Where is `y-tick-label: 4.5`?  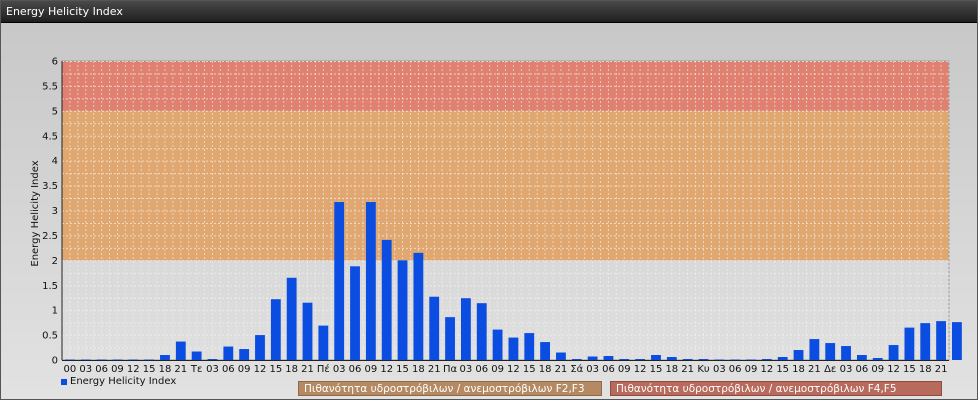 y-tick-label: 4.5 is located at coordinates (50, 136).